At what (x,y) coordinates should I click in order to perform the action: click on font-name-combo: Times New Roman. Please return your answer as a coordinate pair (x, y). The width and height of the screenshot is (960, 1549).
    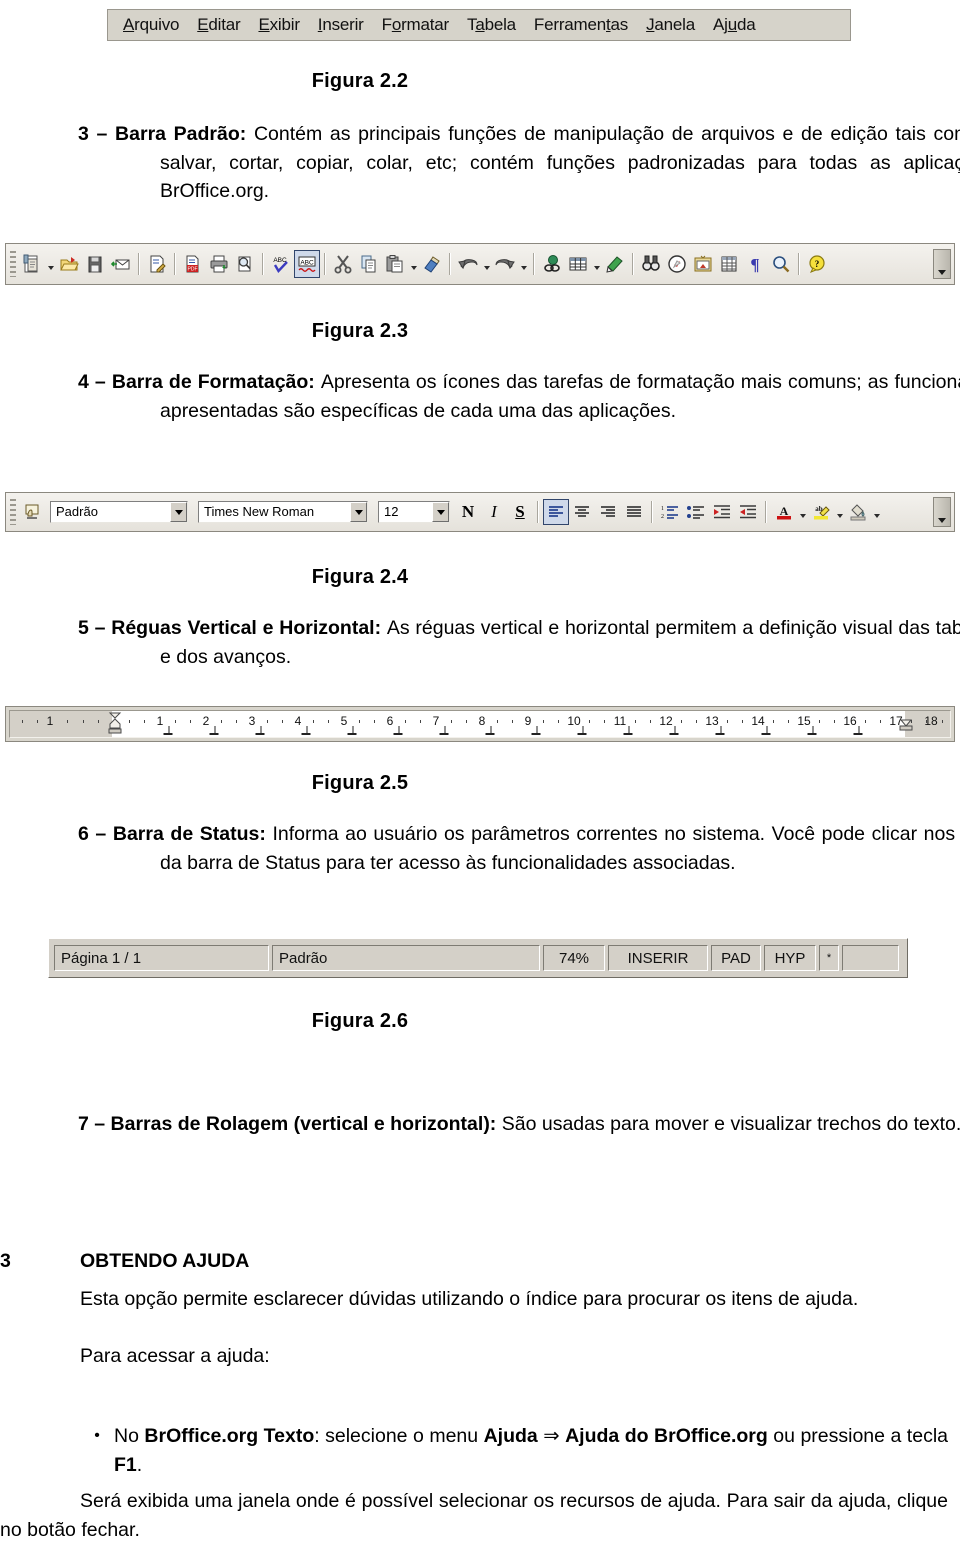
    Looking at the image, I should click on (283, 512).